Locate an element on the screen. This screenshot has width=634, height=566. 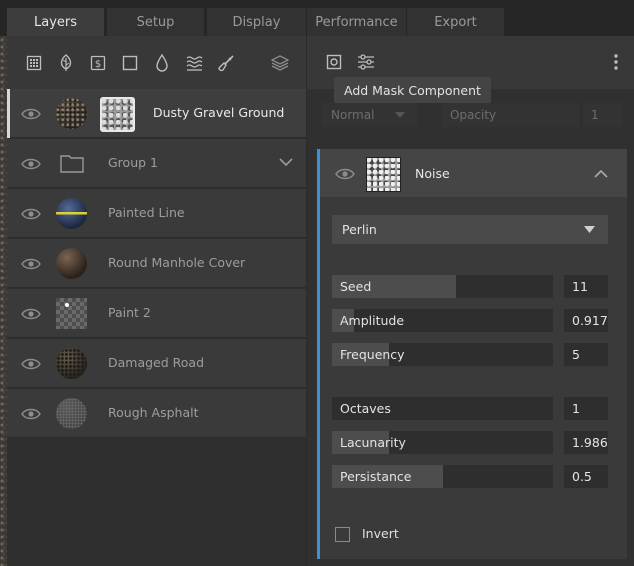
noise-header: Noise is located at coordinates (473, 173).